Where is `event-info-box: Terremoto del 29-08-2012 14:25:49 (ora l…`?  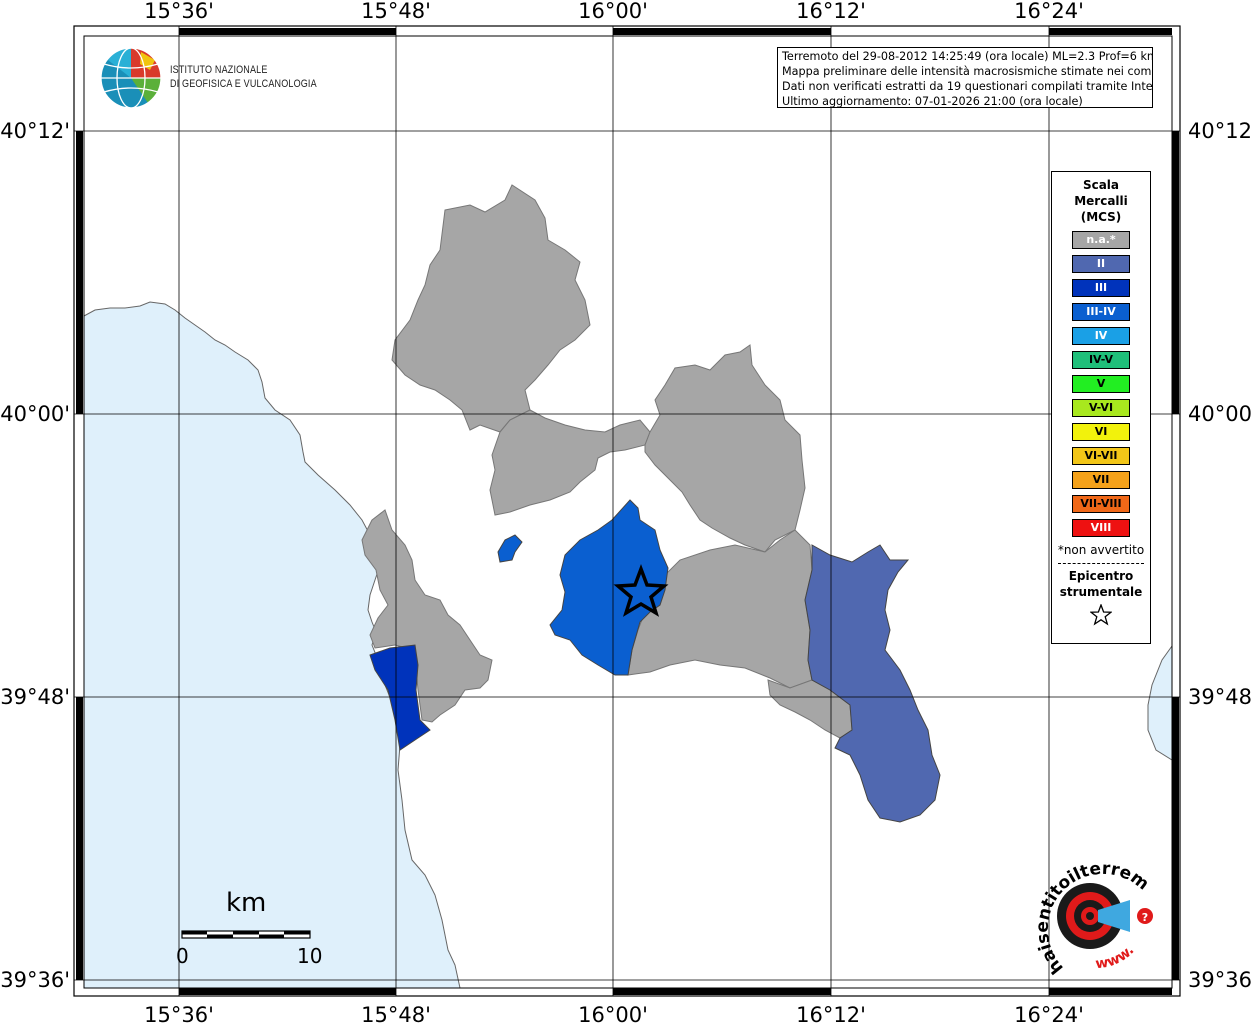
event-info-box: Terremoto del 29-08-2012 14:25:49 (ora l… is located at coordinates (965, 77).